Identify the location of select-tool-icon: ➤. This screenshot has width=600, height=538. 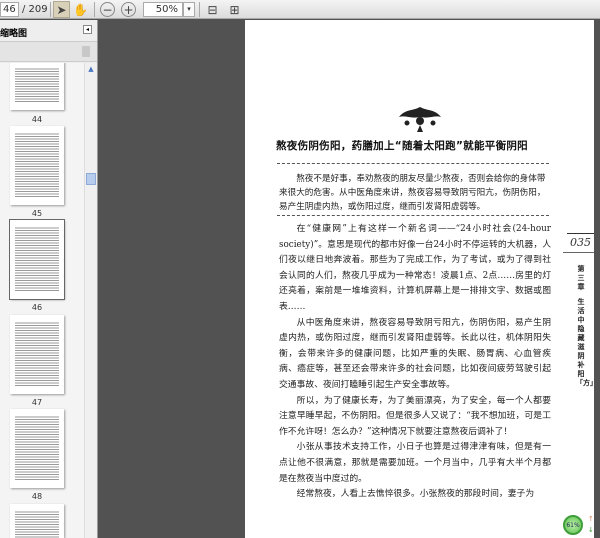
(61, 9).